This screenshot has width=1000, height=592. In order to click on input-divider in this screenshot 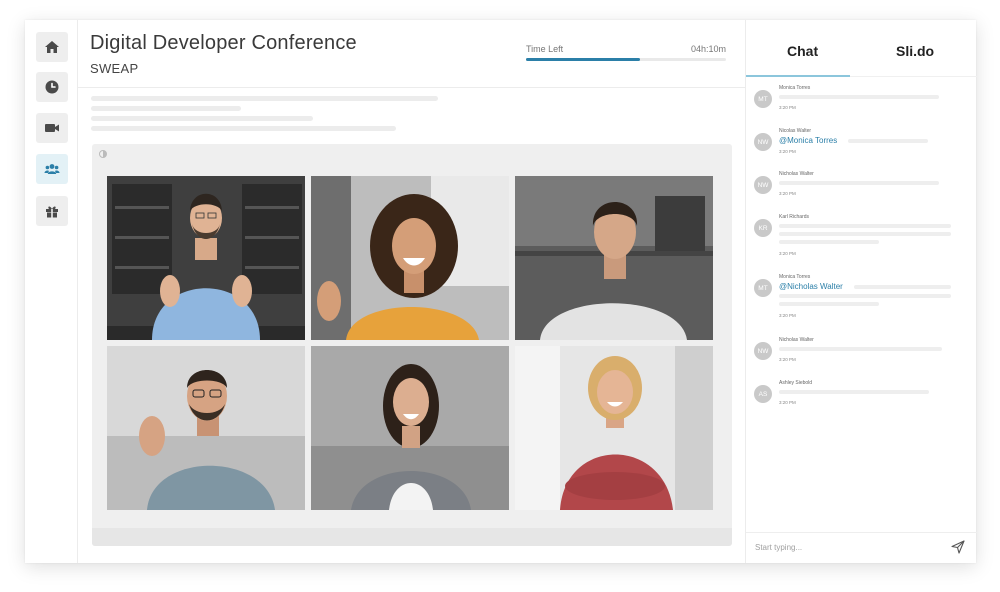, I will do `click(861, 532)`.